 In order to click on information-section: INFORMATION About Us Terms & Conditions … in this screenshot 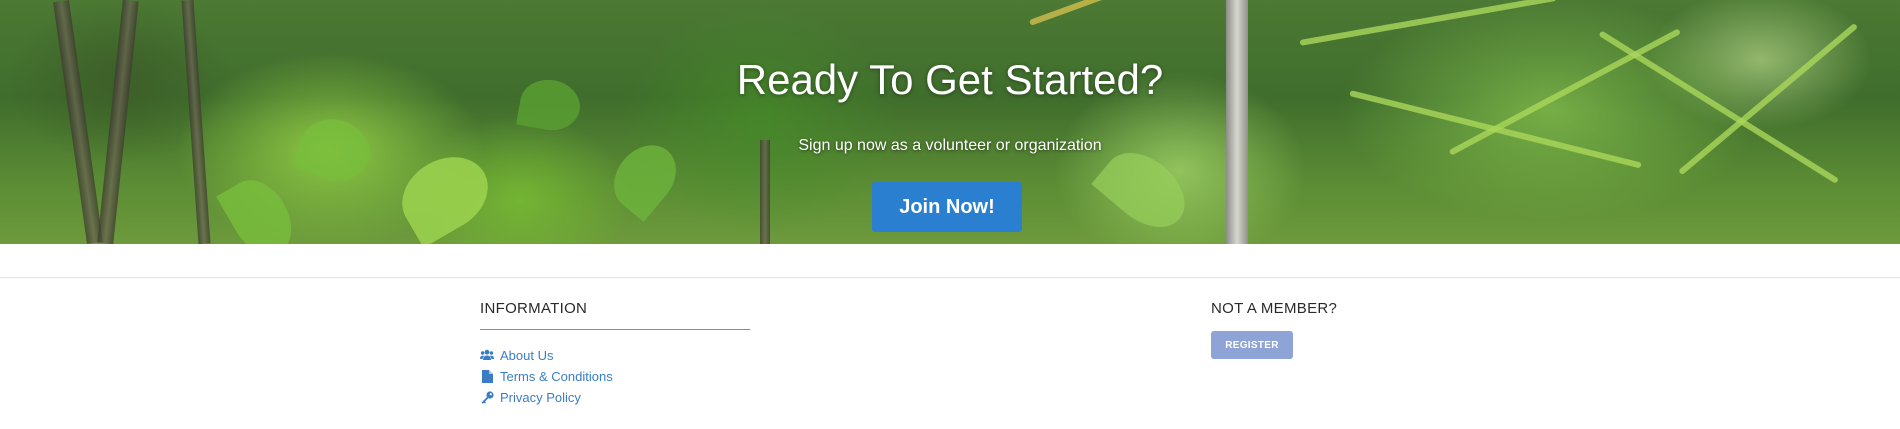, I will do `click(615, 354)`.